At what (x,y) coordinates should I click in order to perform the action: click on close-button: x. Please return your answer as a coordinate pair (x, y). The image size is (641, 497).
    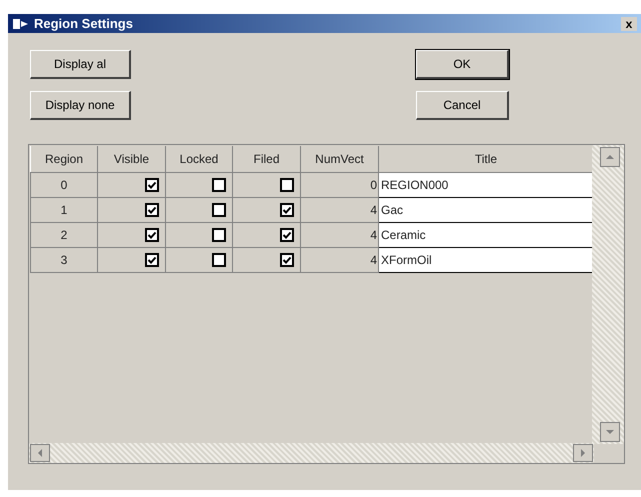
    Looking at the image, I should click on (629, 23).